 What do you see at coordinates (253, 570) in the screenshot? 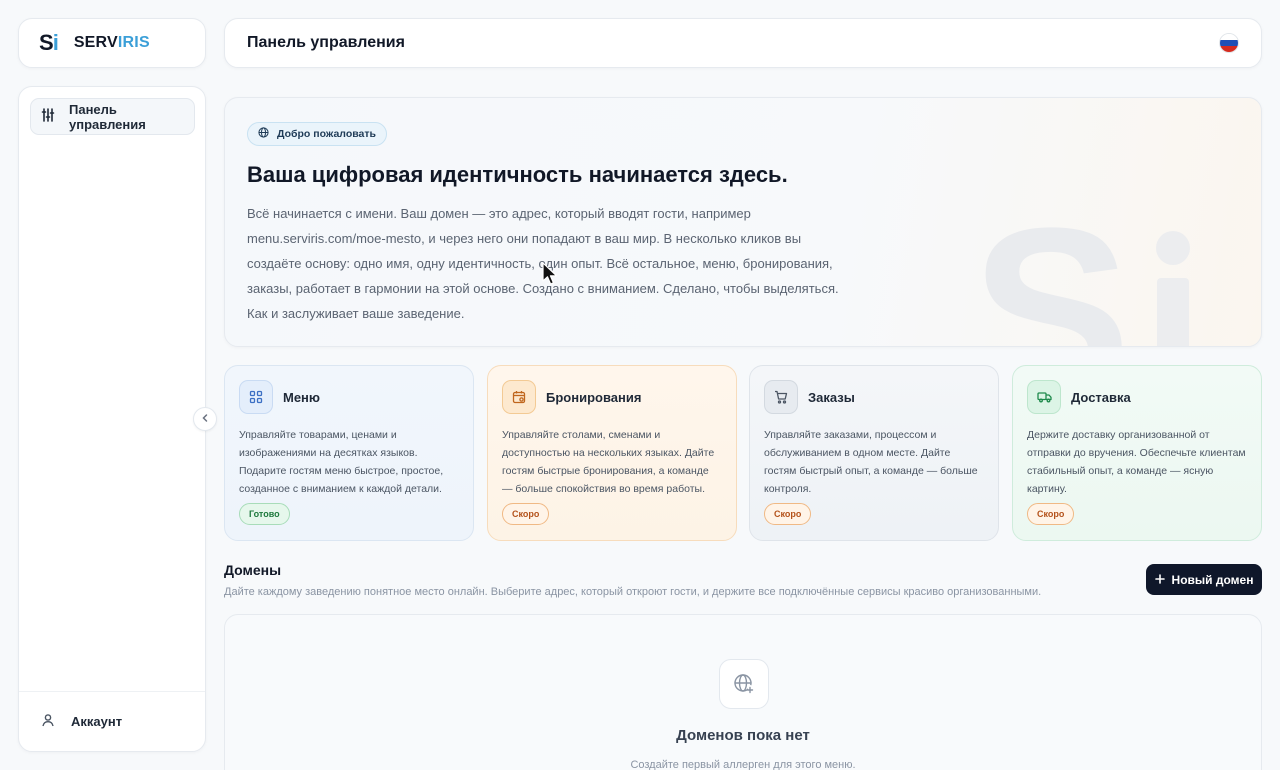
I see `domains-section-title: Домены` at bounding box center [253, 570].